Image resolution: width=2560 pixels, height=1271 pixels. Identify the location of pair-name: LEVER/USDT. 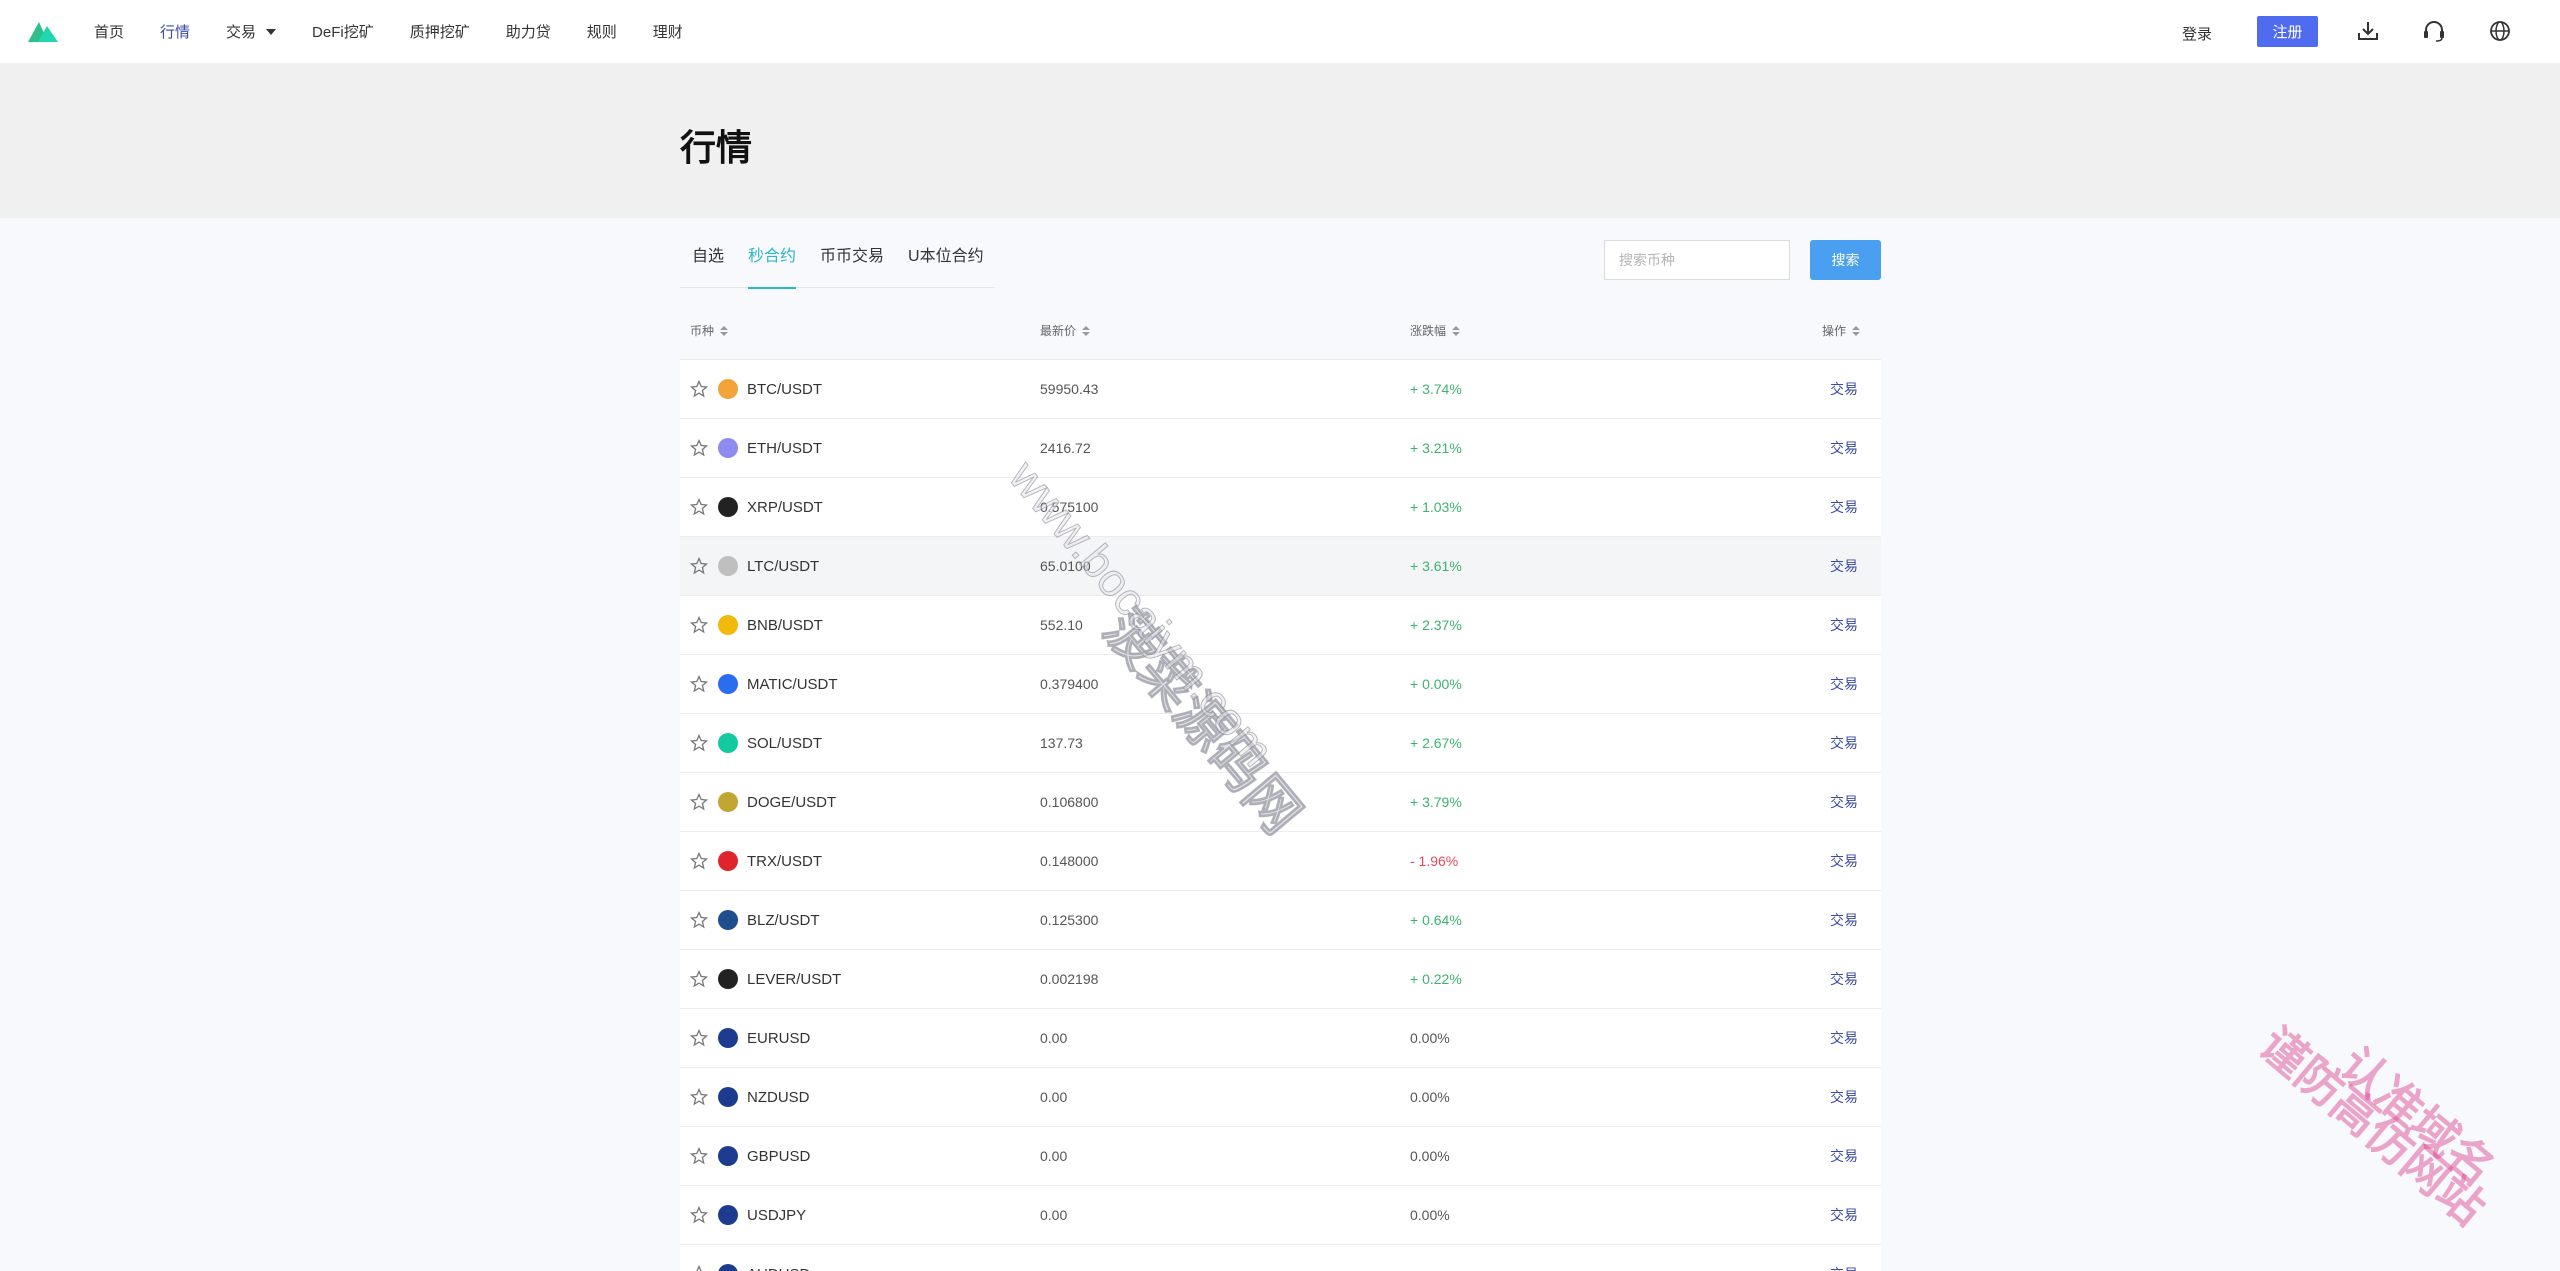
(794, 979).